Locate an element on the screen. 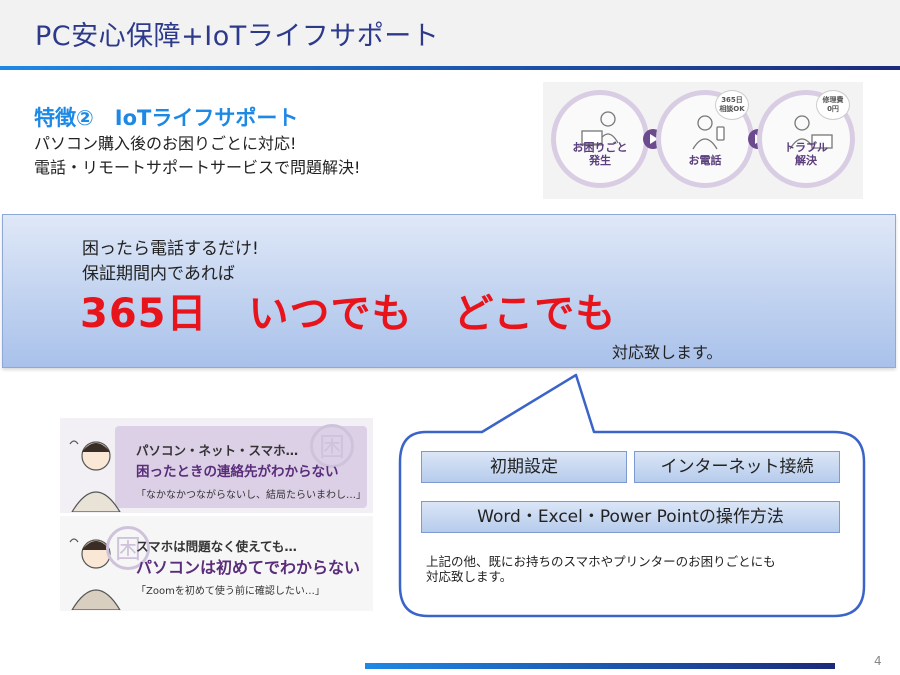 The image size is (900, 675). footer-rule is located at coordinates (600, 666).